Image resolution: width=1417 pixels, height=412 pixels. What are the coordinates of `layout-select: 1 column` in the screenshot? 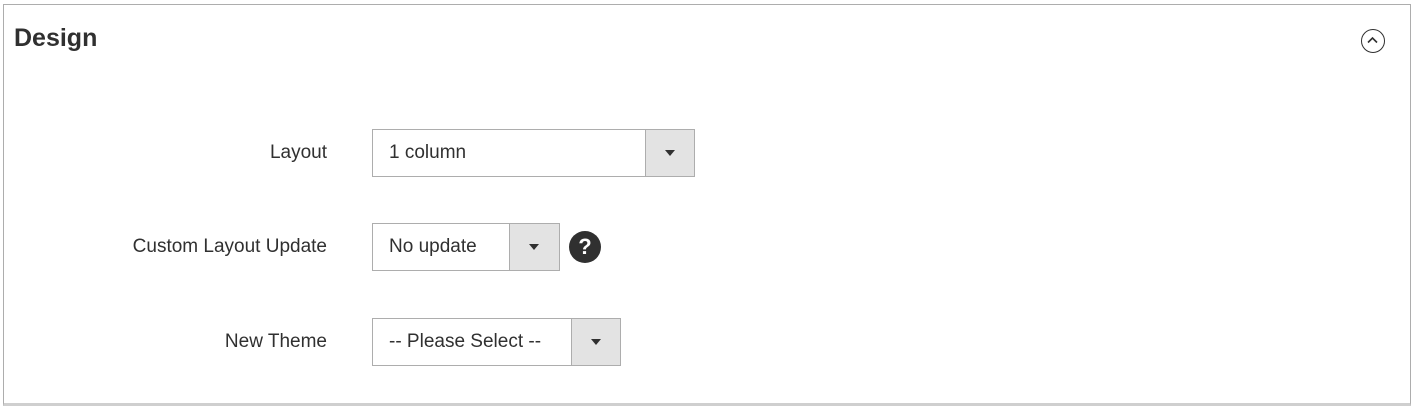 It's located at (533, 153).